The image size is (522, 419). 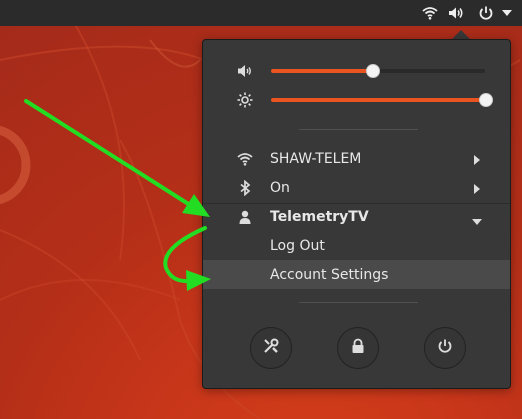 I want to click on user-item: TelemetryTV, so click(x=356, y=216).